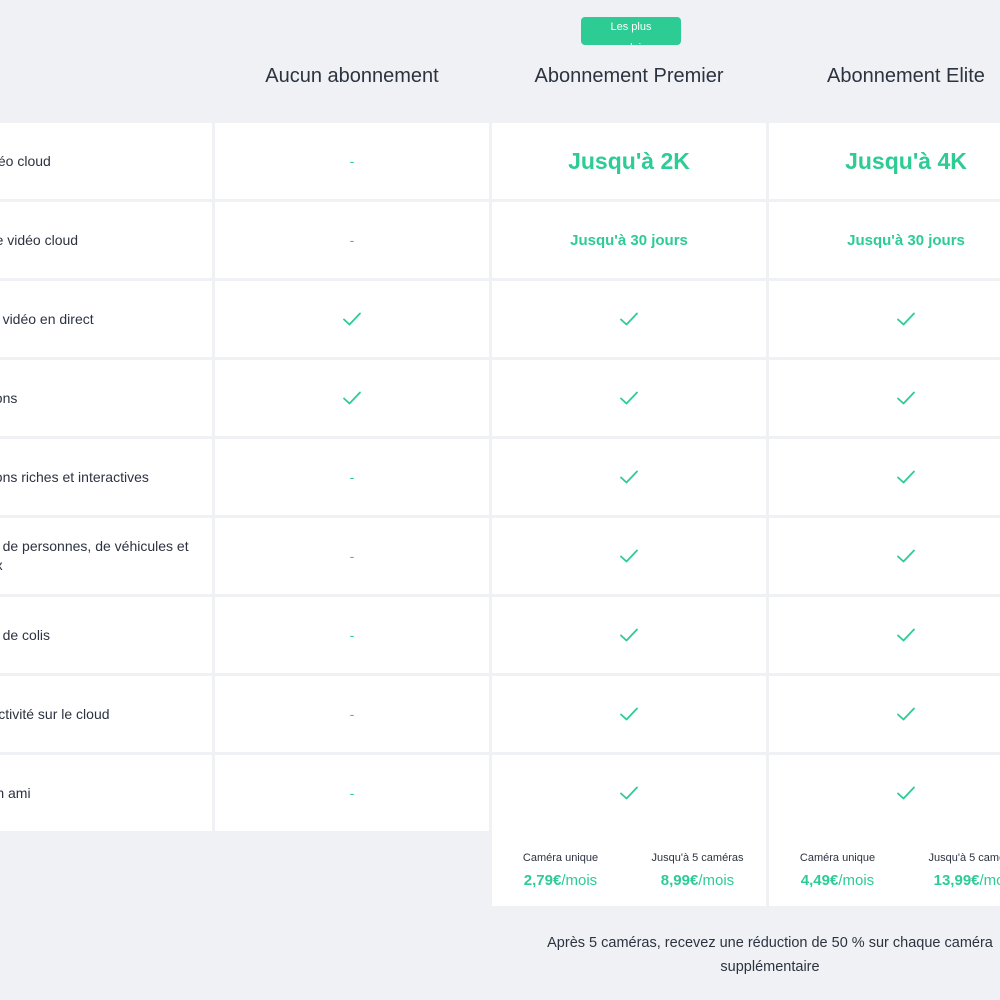 The width and height of the screenshot is (1000, 1000). I want to click on feature-label: d'activité sur le cloud, so click(55, 713).